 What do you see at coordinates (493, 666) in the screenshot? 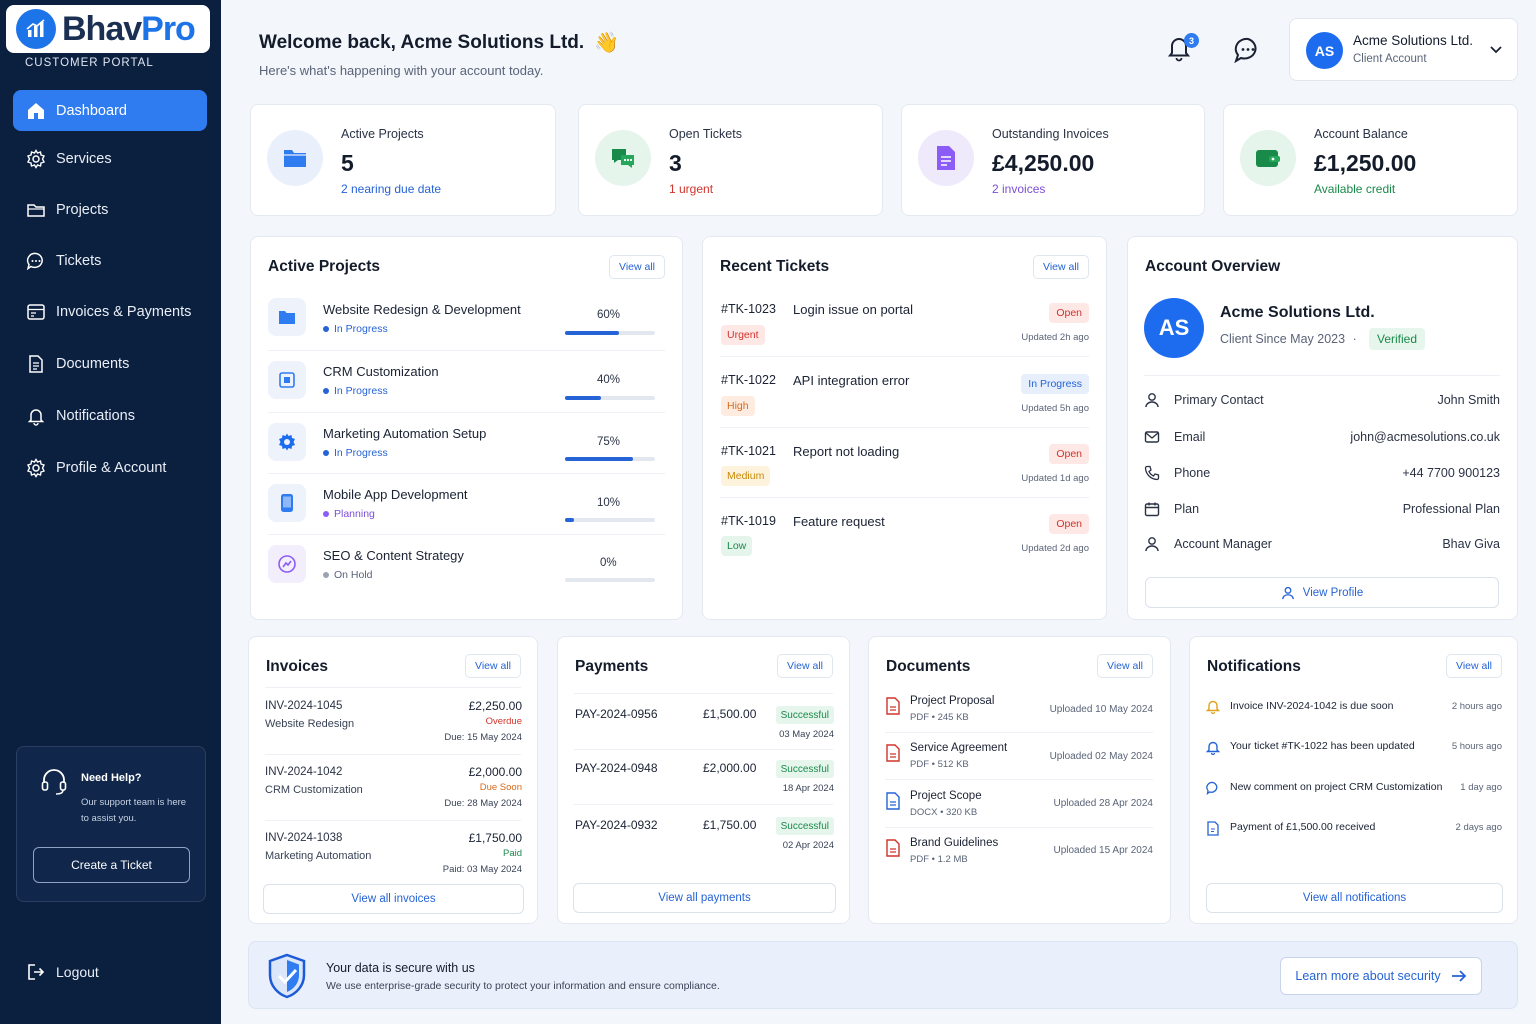
I see `invoices-view-all-button: View all` at bounding box center [493, 666].